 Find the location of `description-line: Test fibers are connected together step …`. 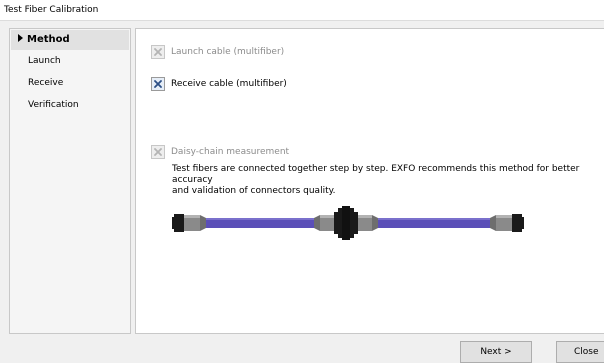

description-line: Test fibers are connected together step … is located at coordinates (376, 174).